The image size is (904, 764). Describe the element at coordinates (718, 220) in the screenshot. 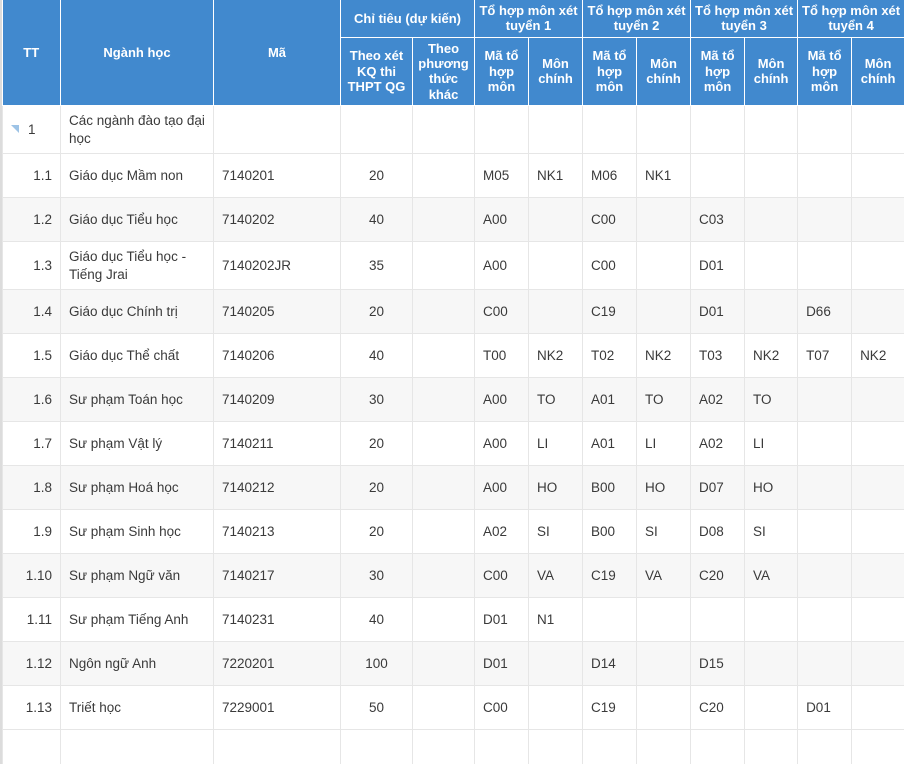

I see `cell-th3-ma: C03` at that location.